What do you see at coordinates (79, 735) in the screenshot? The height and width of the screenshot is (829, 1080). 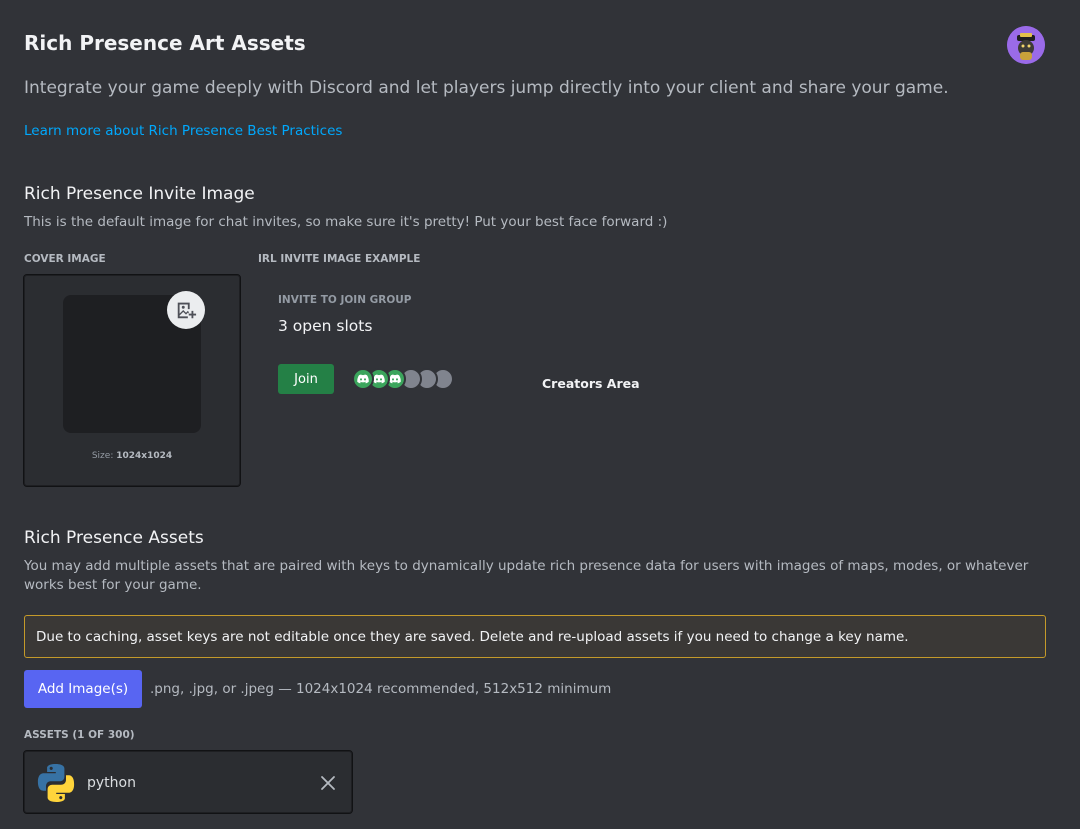 I see `assets-count-label: ASSETS (1 OF 300)` at bounding box center [79, 735].